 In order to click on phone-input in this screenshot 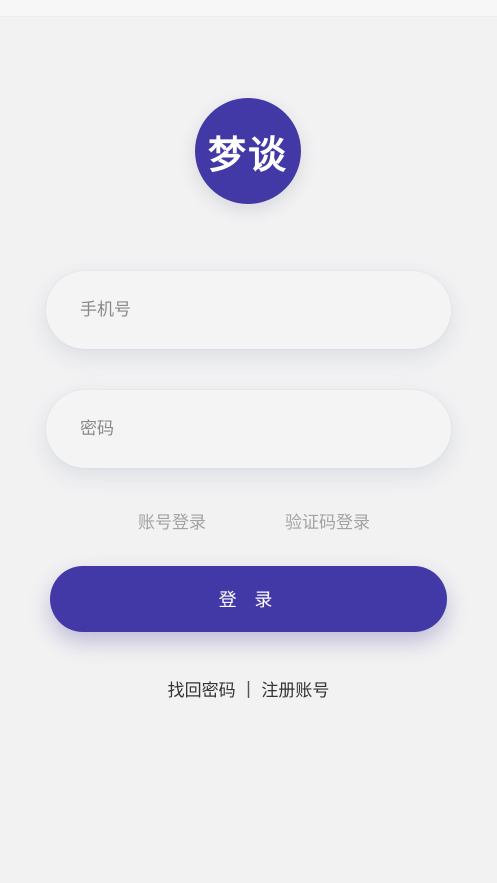, I will do `click(248, 310)`.